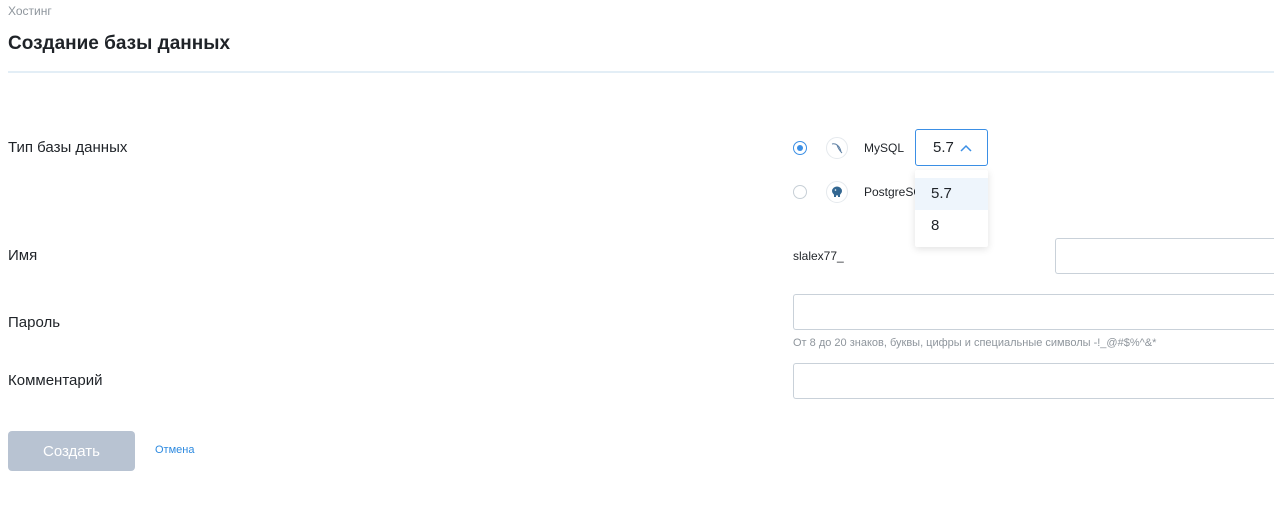  I want to click on postgresql-elephant-icon, so click(837, 192).